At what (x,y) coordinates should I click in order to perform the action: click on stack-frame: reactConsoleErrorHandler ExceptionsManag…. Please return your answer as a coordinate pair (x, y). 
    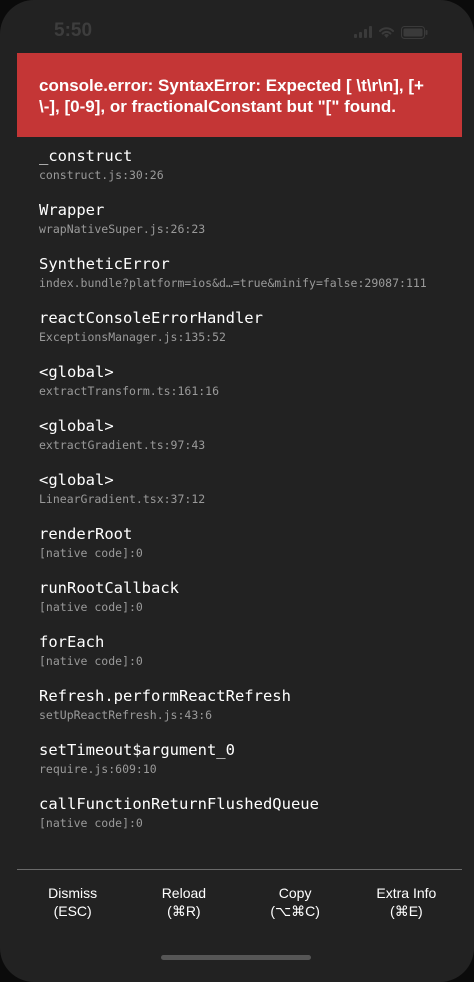
    Looking at the image, I should click on (249, 335).